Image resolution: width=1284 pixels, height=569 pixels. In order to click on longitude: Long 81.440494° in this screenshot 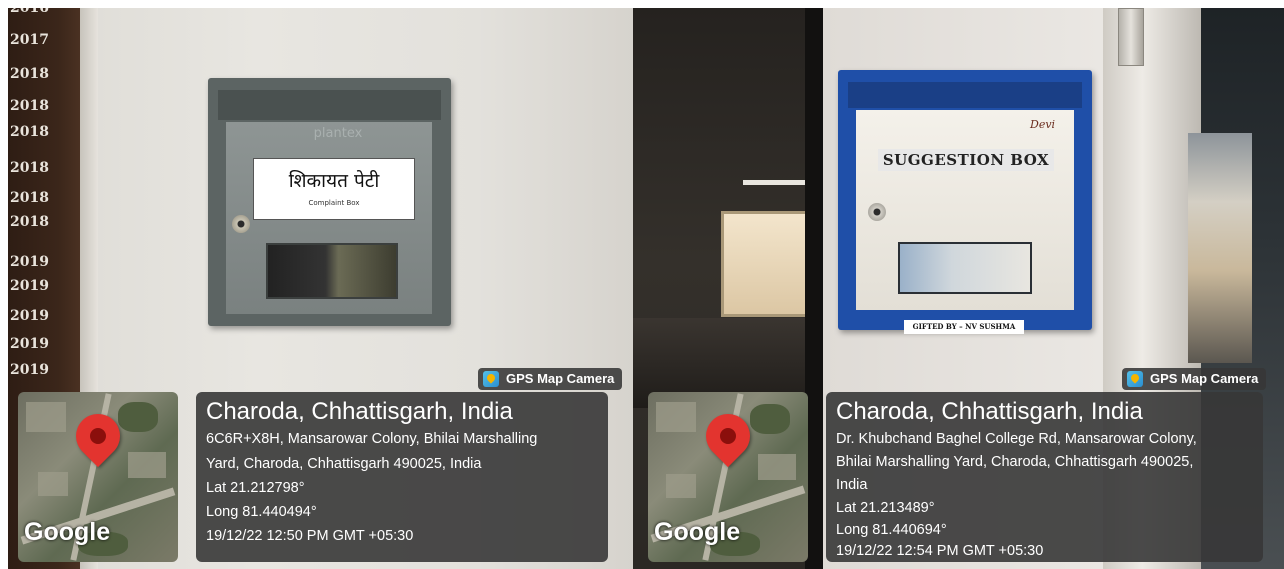, I will do `click(261, 512)`.